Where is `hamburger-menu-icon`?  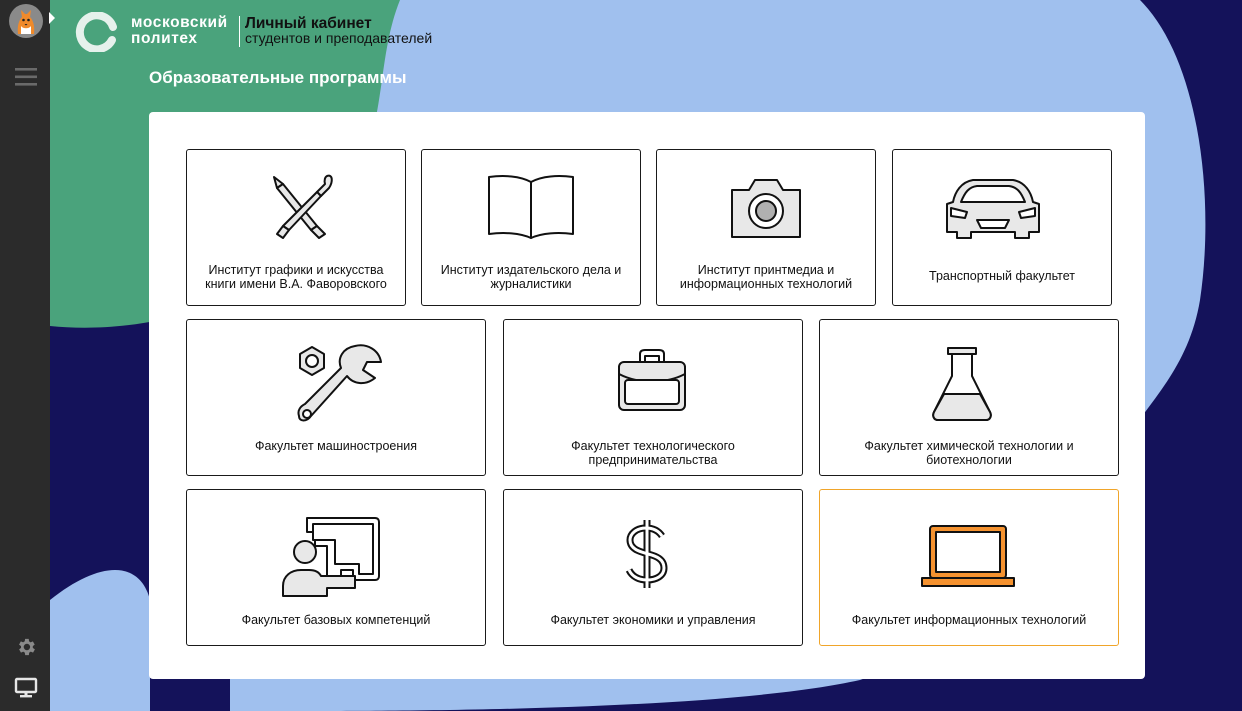
hamburger-menu-icon is located at coordinates (26, 77).